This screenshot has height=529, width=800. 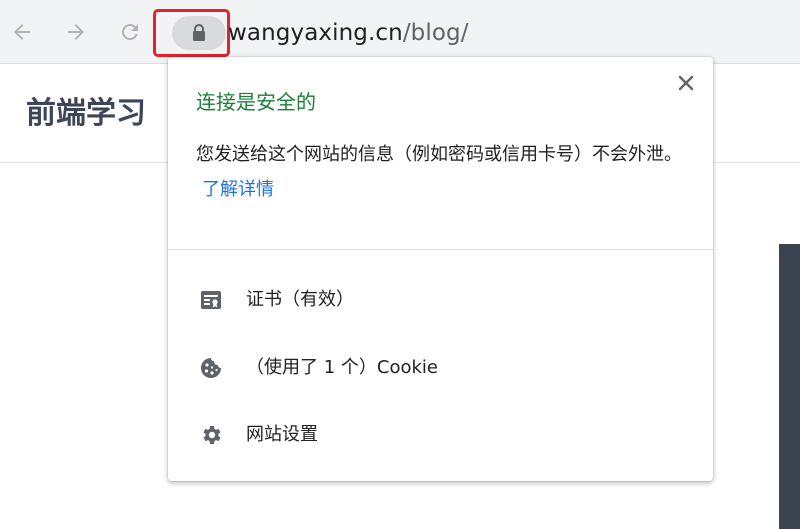 I want to click on connection-description: 您发送给这个网站的信息（例如密码或信用卡号）不会外泄。了解详情, so click(x=441, y=172).